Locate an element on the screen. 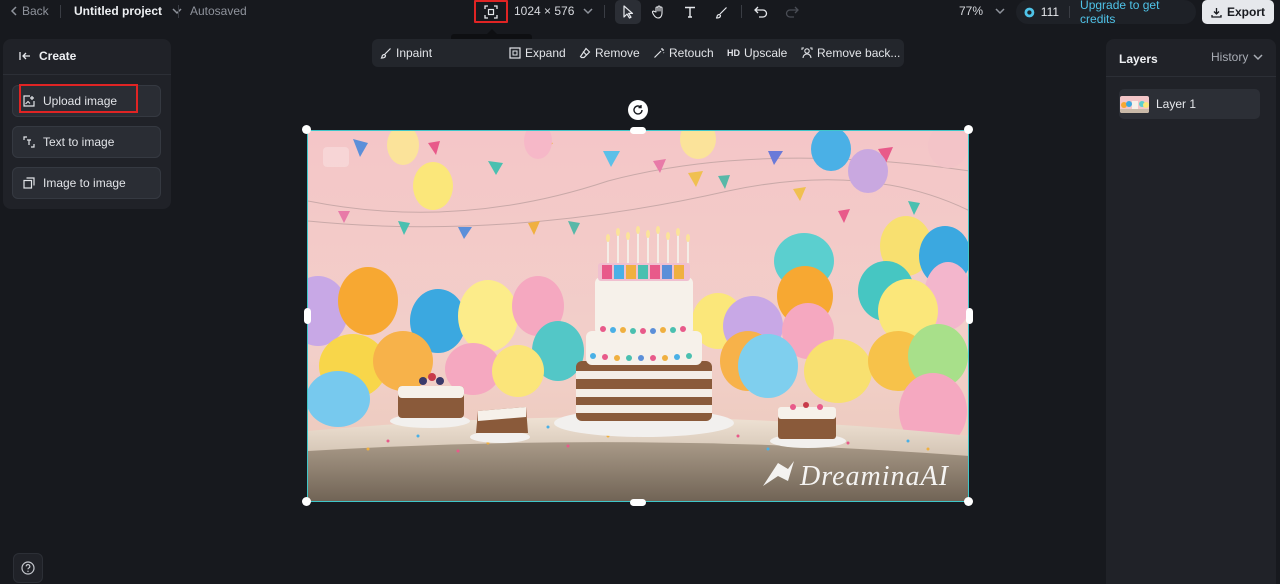  text-to-image-icon is located at coordinates (29, 142).